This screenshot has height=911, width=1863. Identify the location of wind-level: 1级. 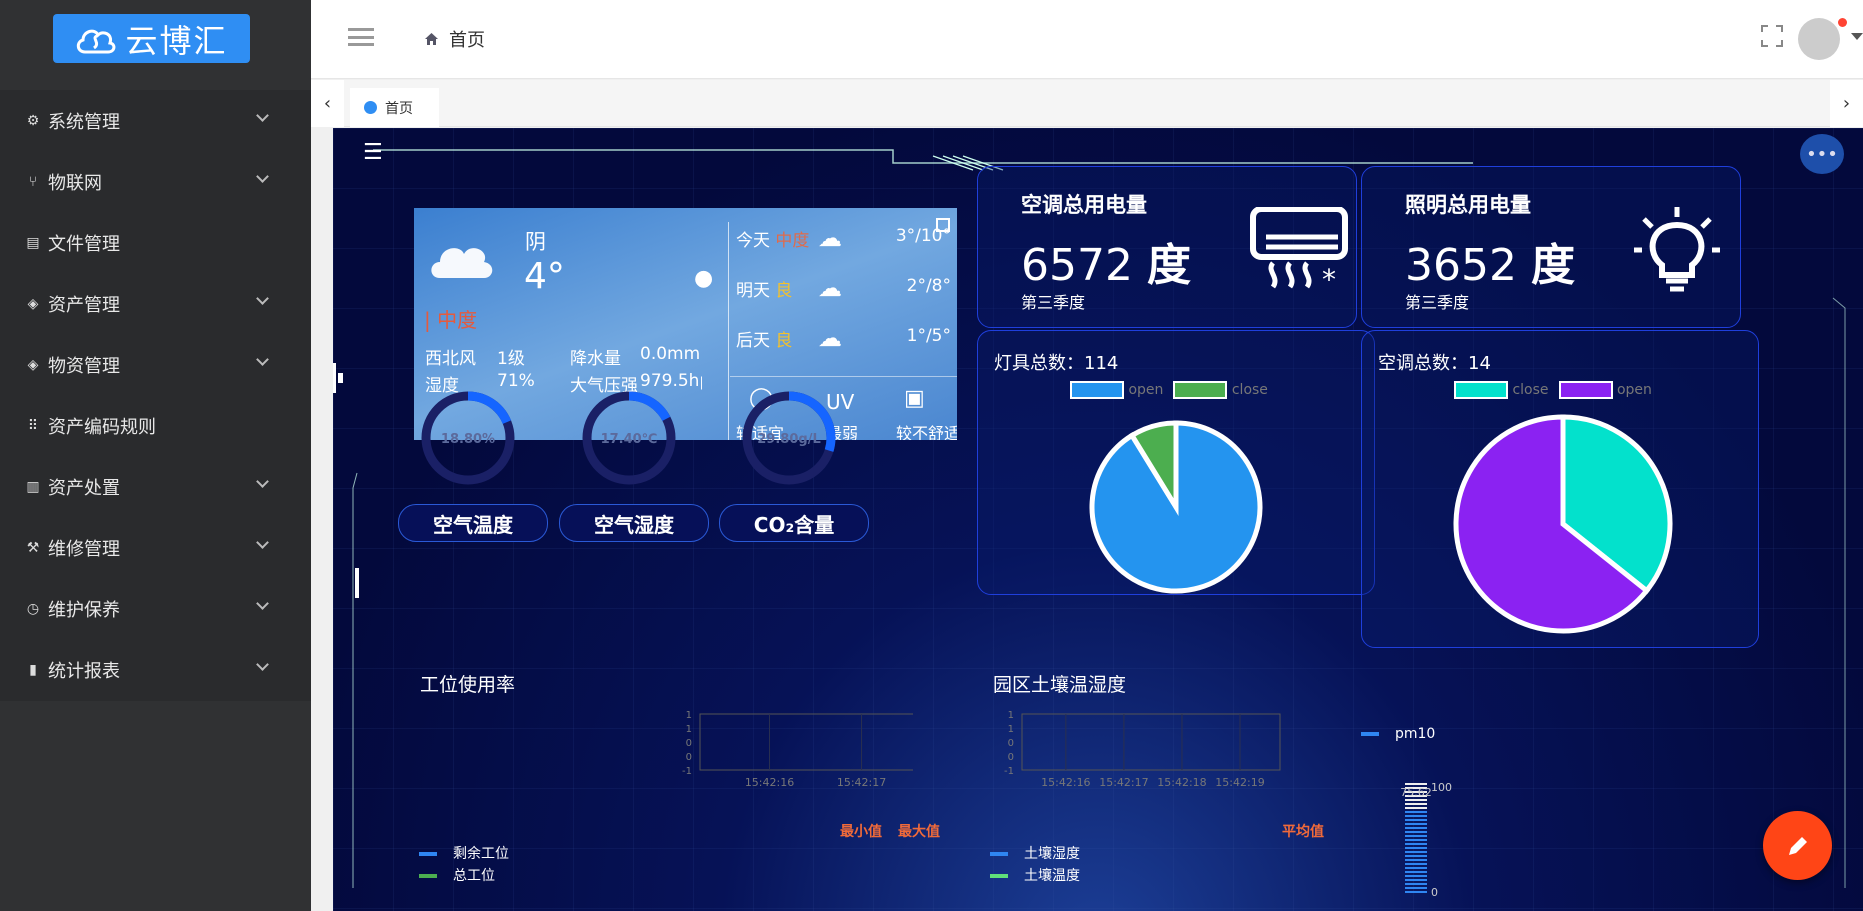
(511, 359).